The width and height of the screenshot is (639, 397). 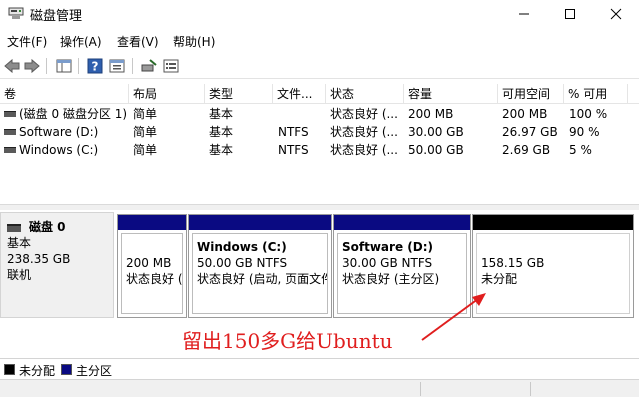 I want to click on legend-swatch-unallocated, so click(x=9, y=369).